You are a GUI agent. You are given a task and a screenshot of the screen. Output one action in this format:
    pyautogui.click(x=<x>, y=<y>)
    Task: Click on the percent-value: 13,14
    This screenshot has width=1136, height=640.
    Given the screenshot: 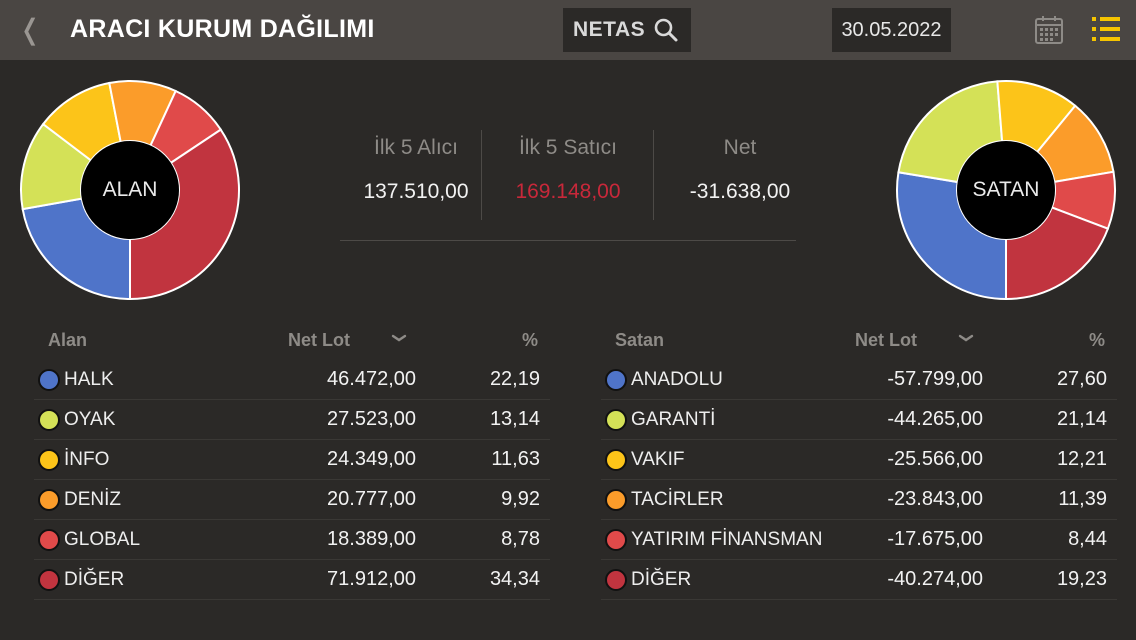 What is the action you would take?
    pyautogui.click(x=514, y=419)
    